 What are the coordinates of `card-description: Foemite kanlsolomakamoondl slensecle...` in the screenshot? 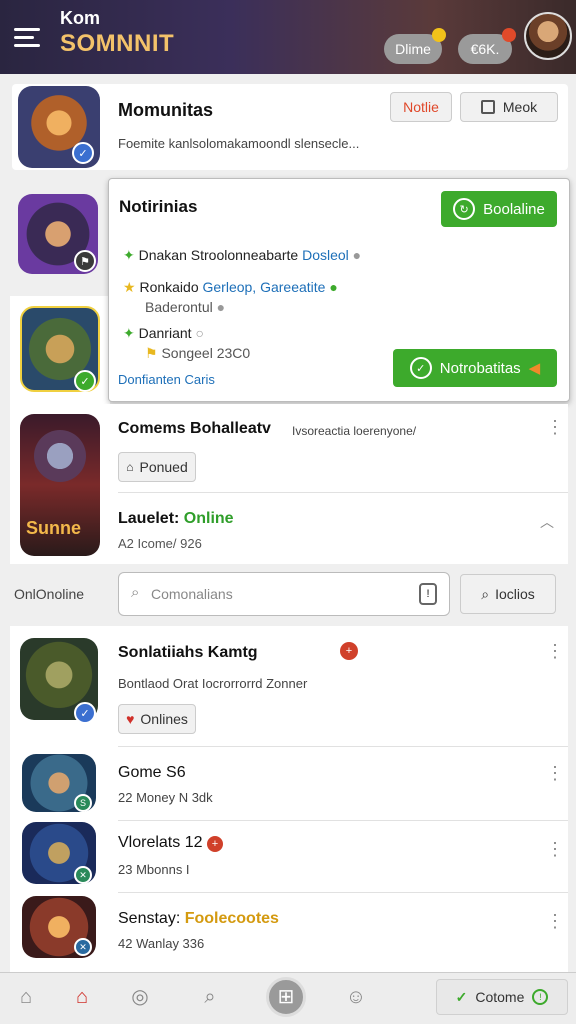 It's located at (239, 143).